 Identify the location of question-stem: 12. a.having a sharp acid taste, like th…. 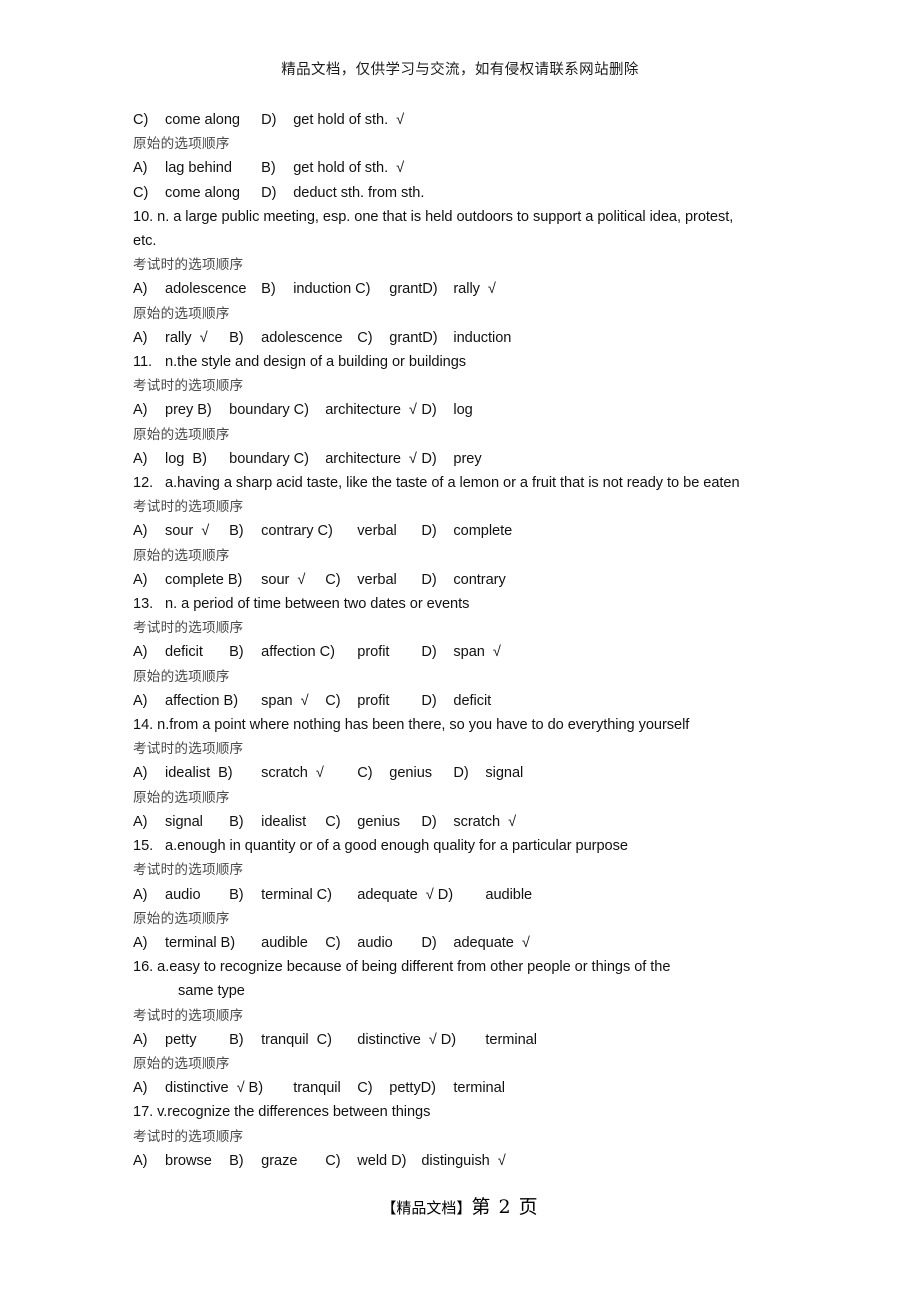
(436, 483).